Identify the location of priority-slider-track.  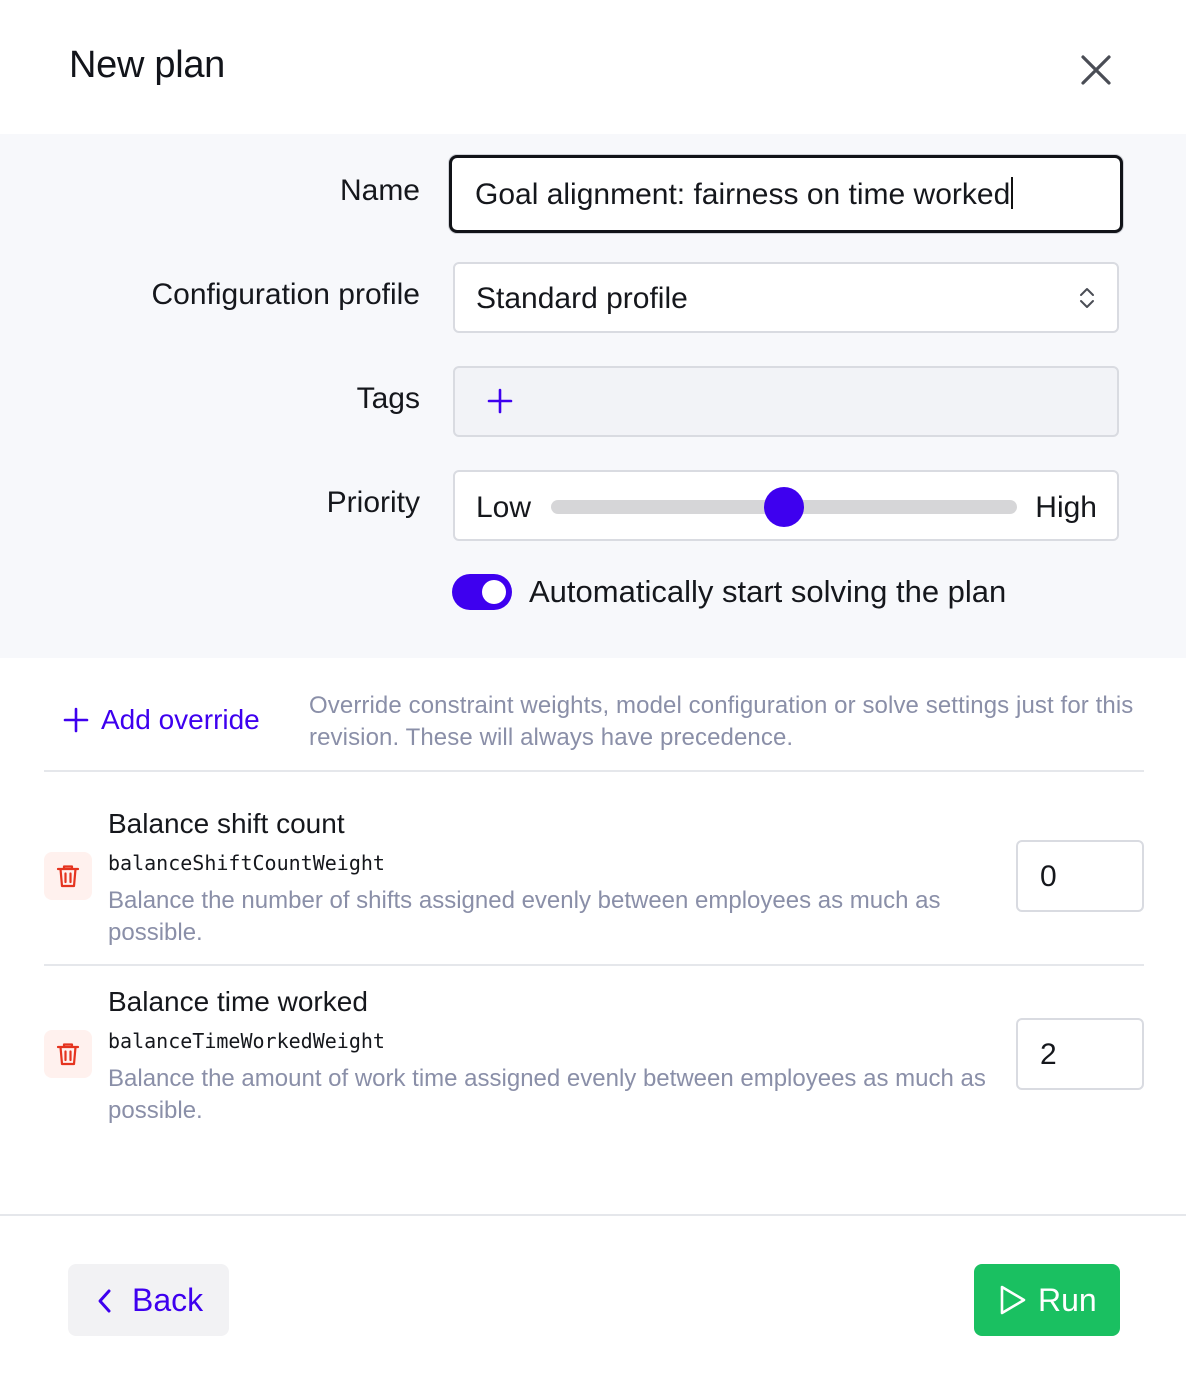
(784, 507).